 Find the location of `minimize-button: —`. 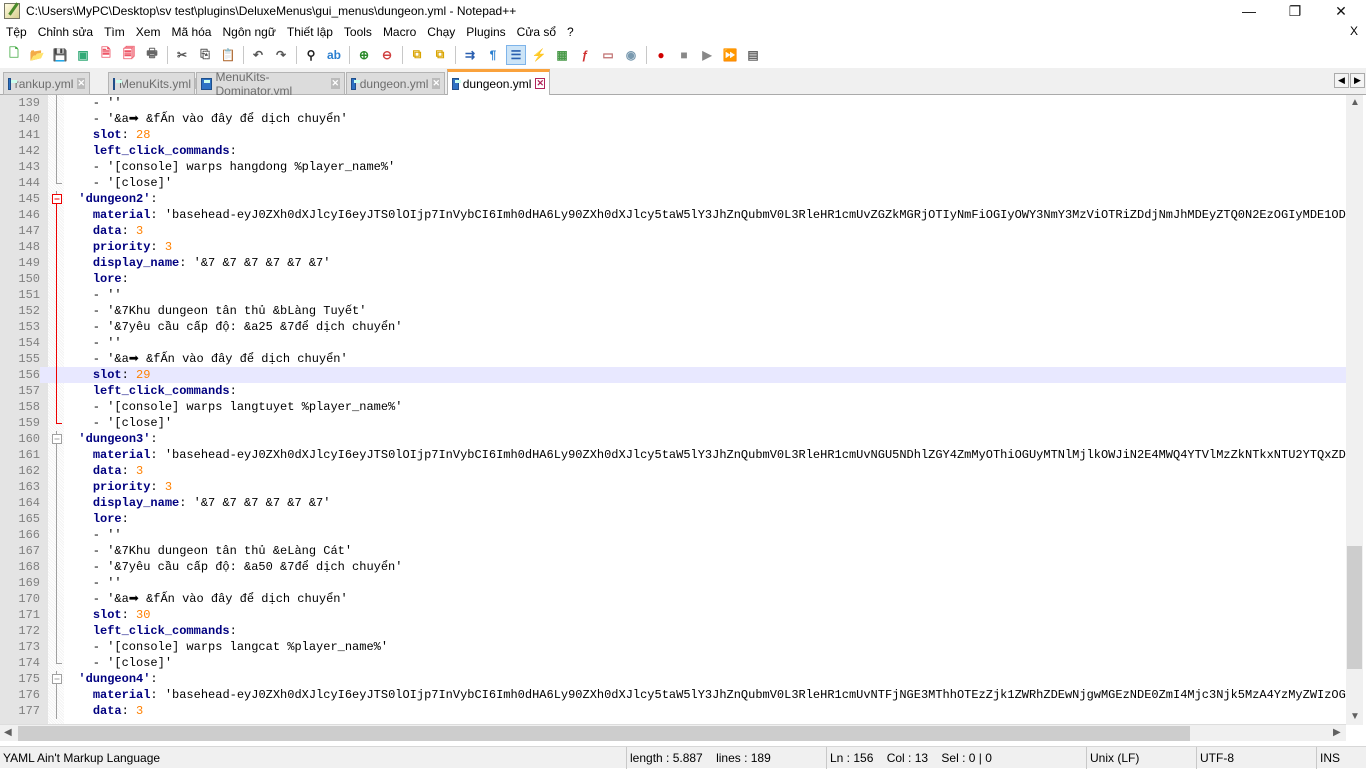

minimize-button: — is located at coordinates (1249, 11).